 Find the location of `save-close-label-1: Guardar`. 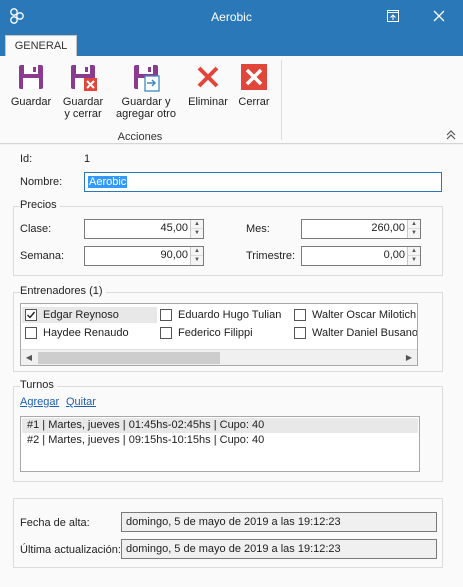

save-close-label-1: Guardar is located at coordinates (83, 102).